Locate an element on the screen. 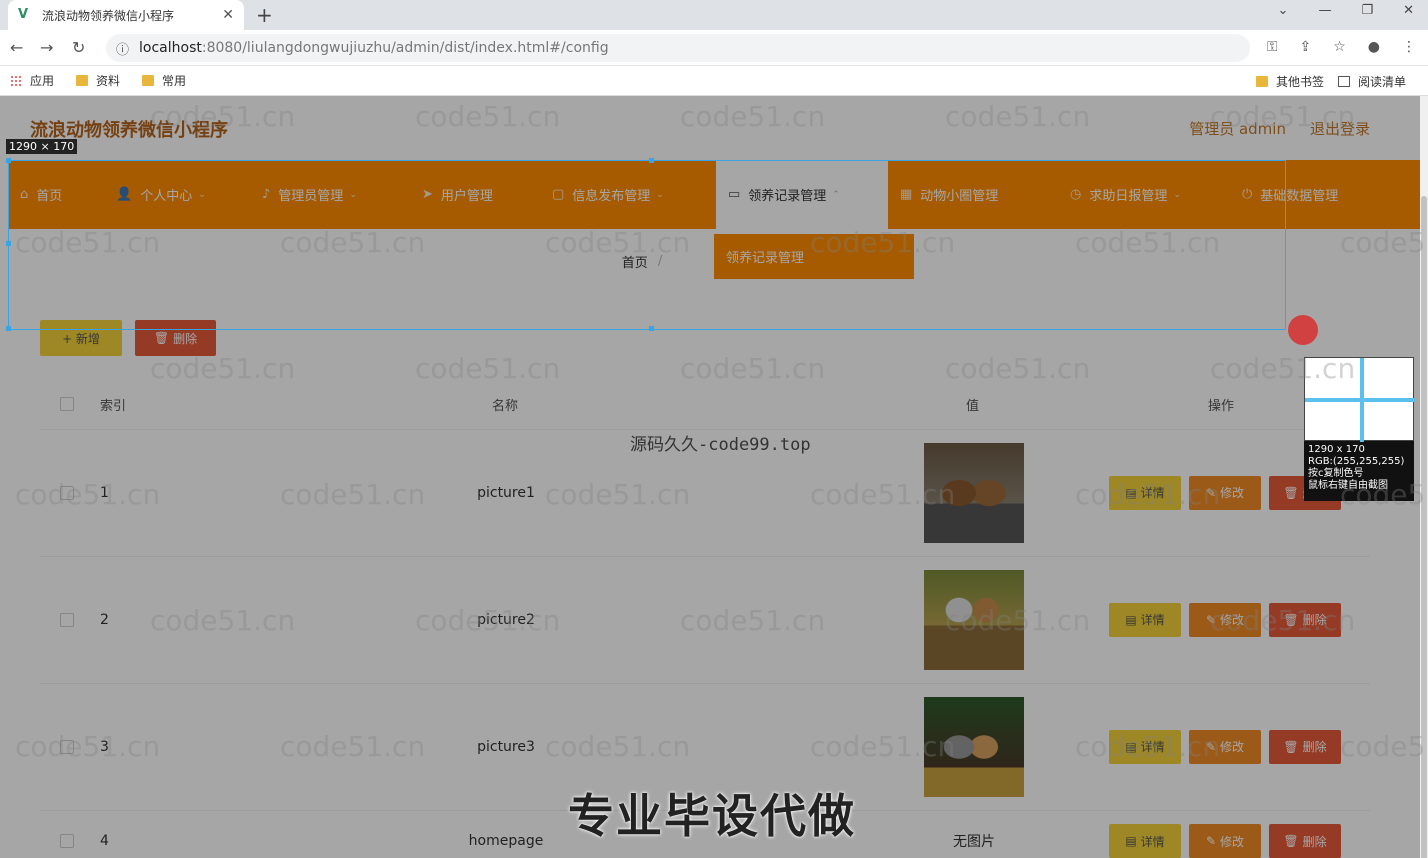 The height and width of the screenshot is (858, 1428). back-icon: ← is located at coordinates (16, 47).